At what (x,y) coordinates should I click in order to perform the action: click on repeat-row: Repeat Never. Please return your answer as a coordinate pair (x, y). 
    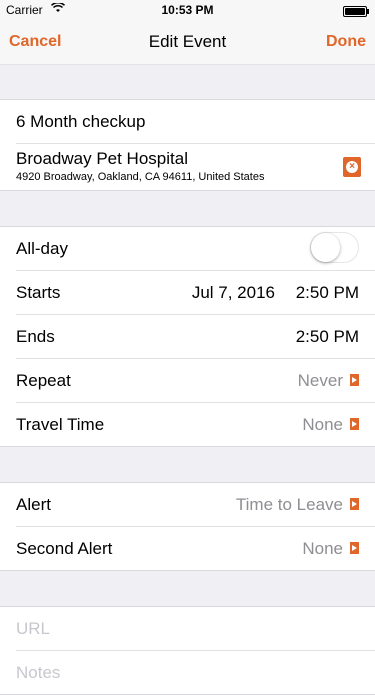
    Looking at the image, I should click on (195, 381).